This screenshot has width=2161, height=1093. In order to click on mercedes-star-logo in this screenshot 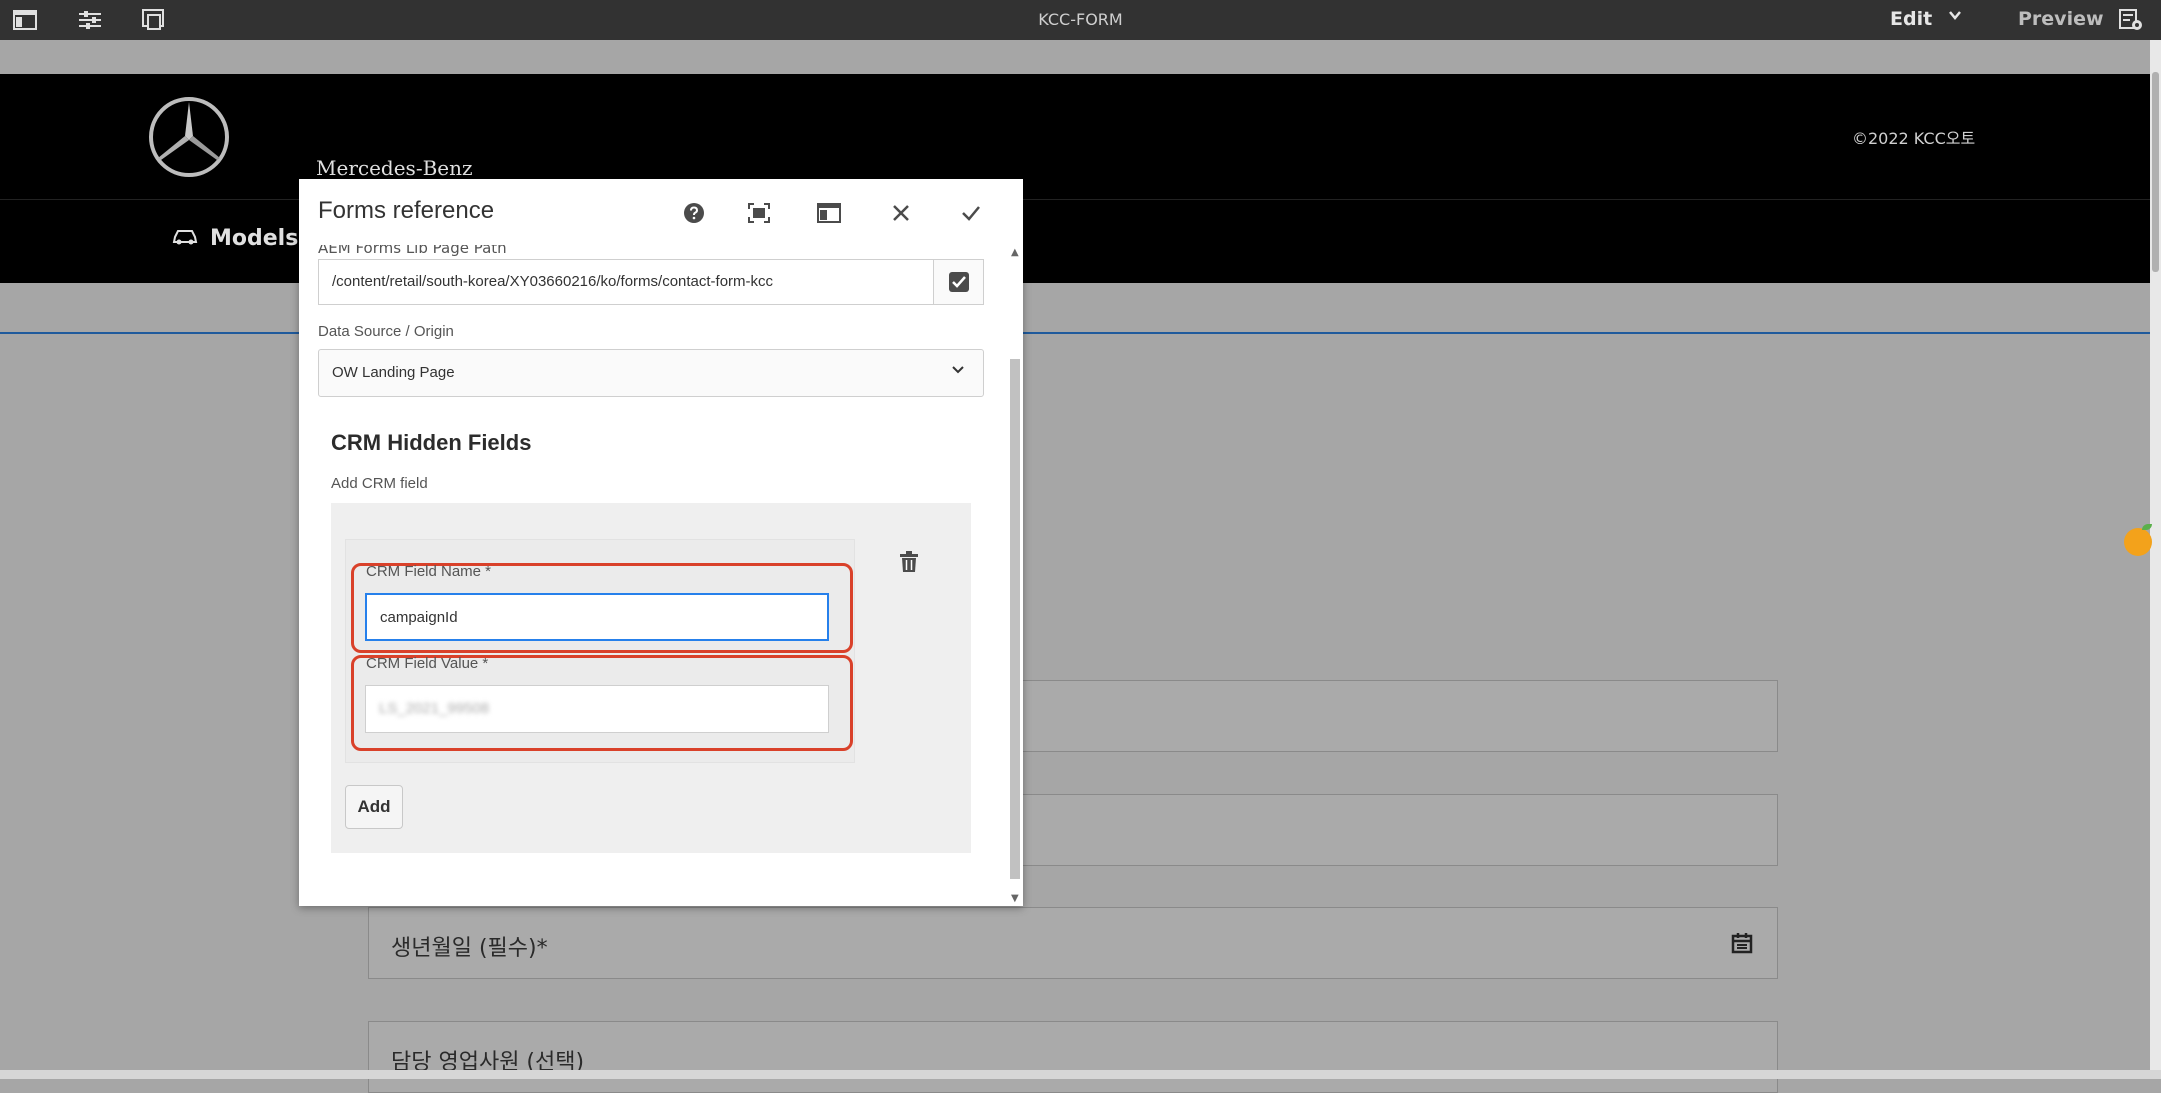, I will do `click(189, 137)`.